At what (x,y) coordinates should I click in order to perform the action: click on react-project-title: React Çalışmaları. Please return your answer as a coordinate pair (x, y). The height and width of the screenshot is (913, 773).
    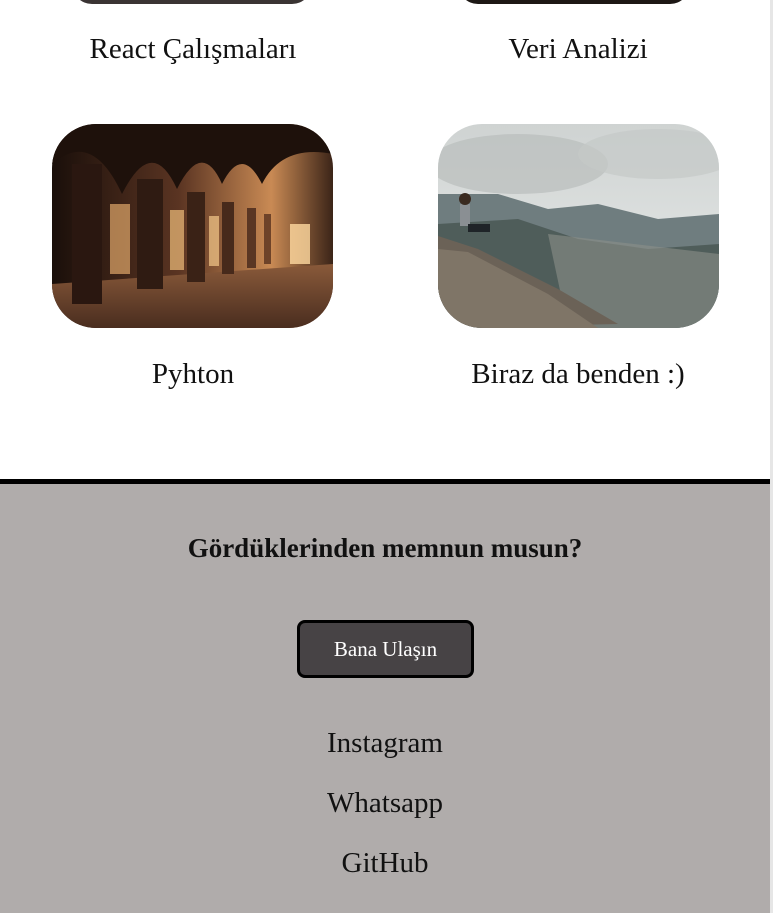
    Looking at the image, I should click on (193, 49).